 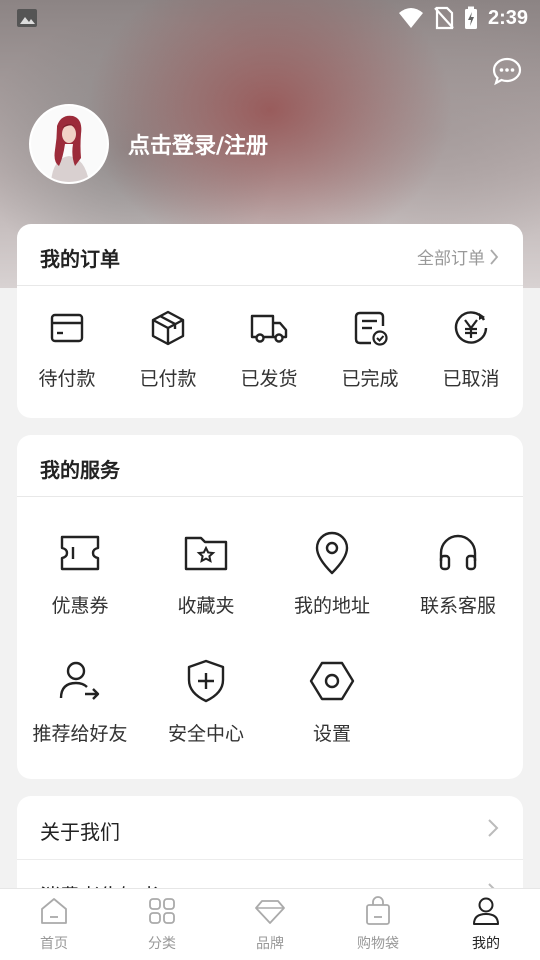 I want to click on coupon-ticket-icon, so click(x=80, y=553).